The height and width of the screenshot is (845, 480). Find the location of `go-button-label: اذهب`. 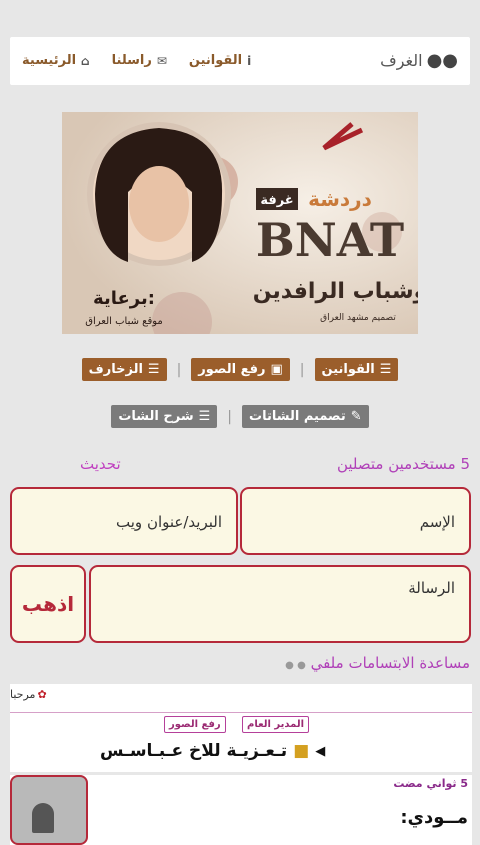

go-button-label: اذهب is located at coordinates (48, 604).